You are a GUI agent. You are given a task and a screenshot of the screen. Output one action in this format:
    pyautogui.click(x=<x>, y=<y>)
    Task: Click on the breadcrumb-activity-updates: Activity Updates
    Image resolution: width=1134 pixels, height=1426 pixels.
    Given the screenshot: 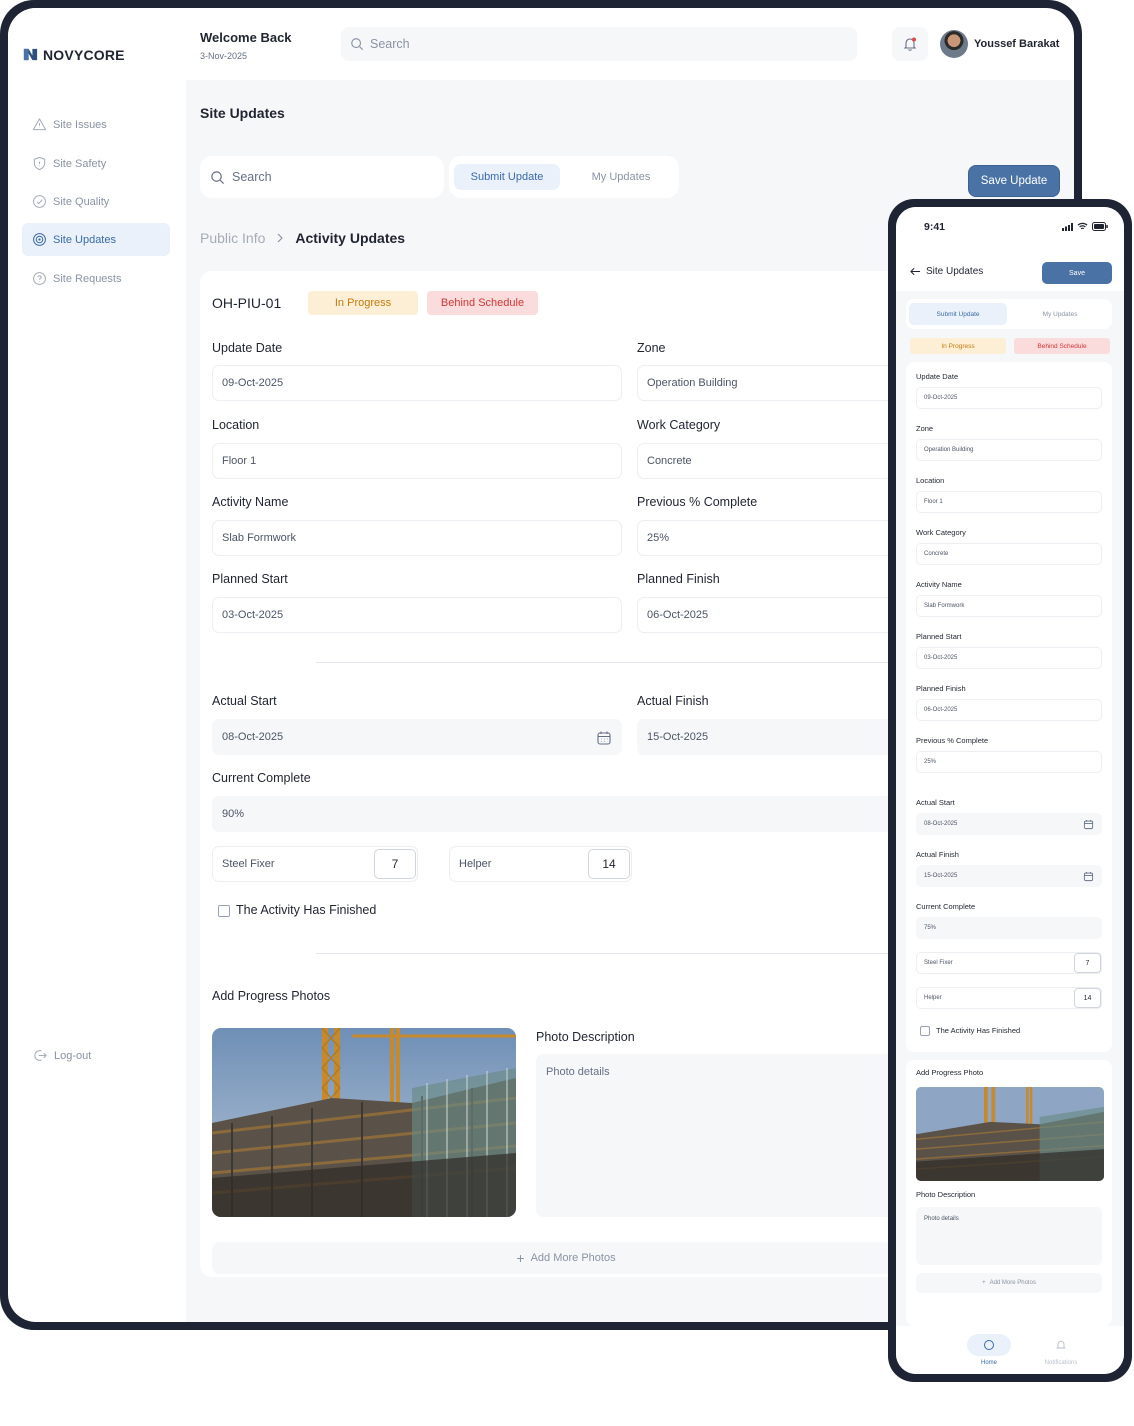 What is the action you would take?
    pyautogui.click(x=350, y=238)
    